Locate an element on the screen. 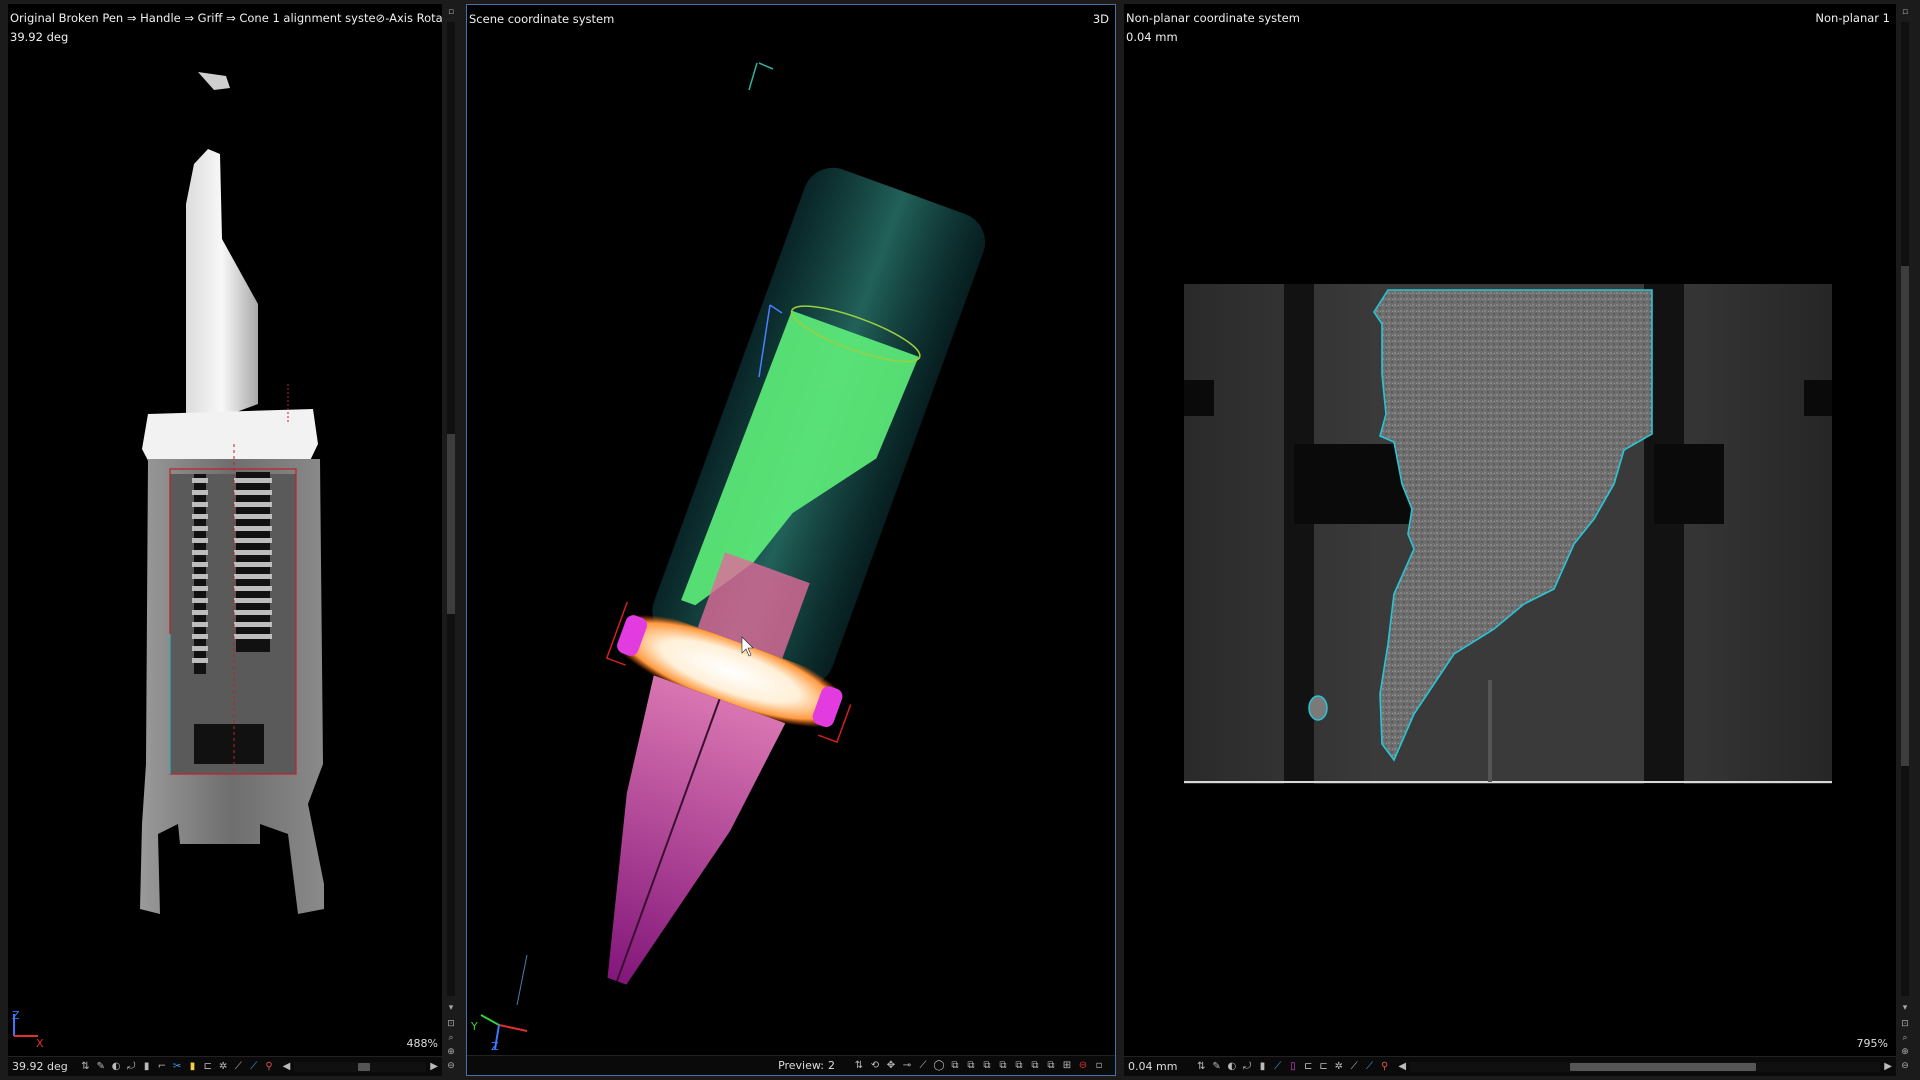  axis-x-label: X is located at coordinates (40, 1043).